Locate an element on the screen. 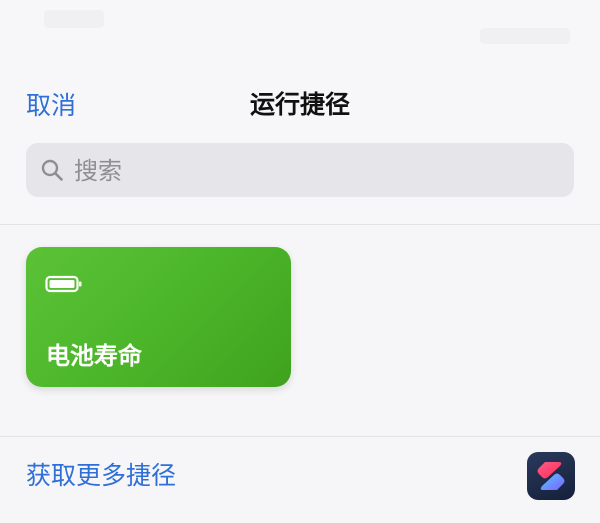 This screenshot has width=600, height=523. page-title: 运行捷径 is located at coordinates (299, 104).